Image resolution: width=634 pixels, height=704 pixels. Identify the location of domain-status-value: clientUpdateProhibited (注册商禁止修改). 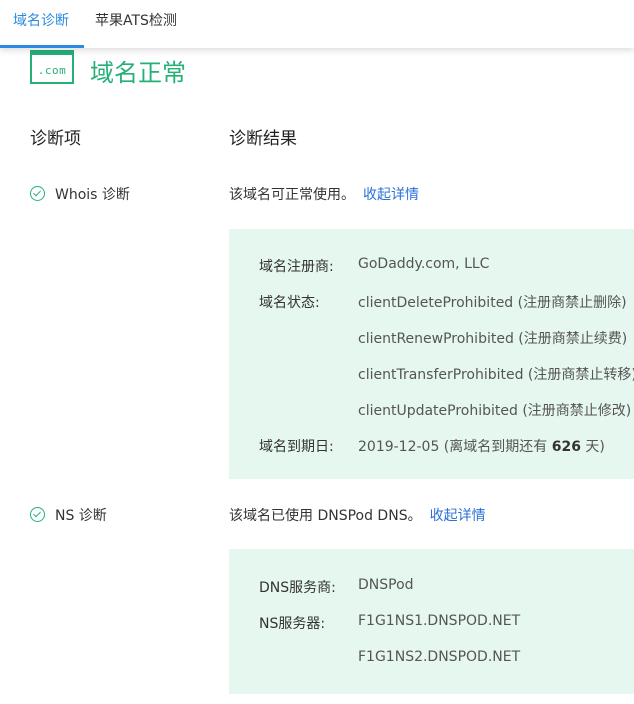
(495, 411).